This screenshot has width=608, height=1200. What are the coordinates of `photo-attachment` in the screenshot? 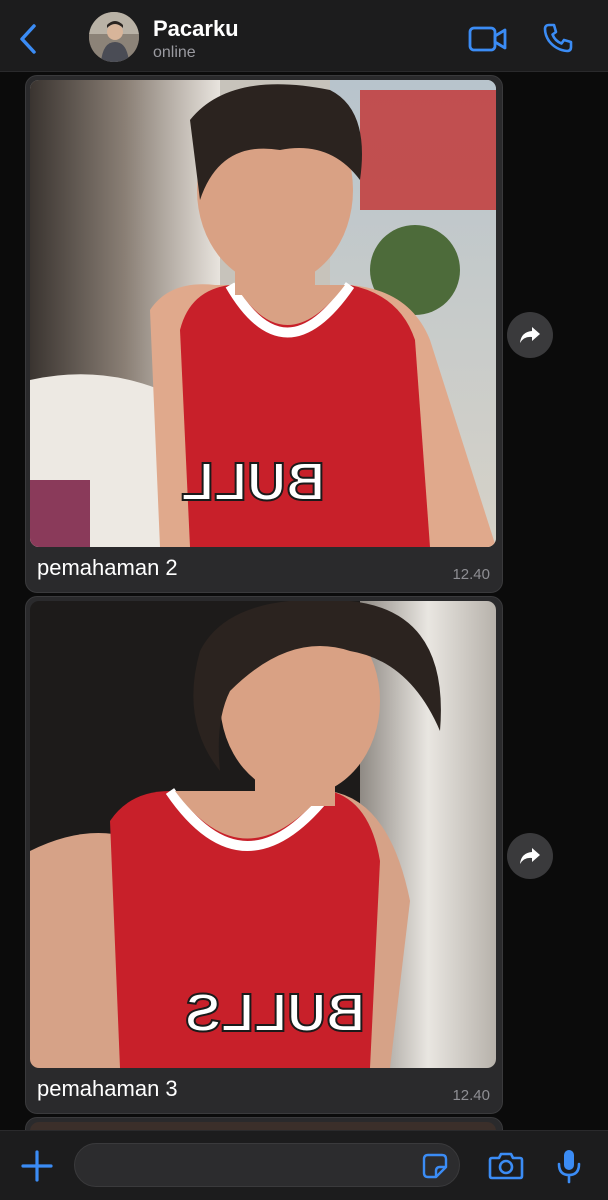 It's located at (263, 1126).